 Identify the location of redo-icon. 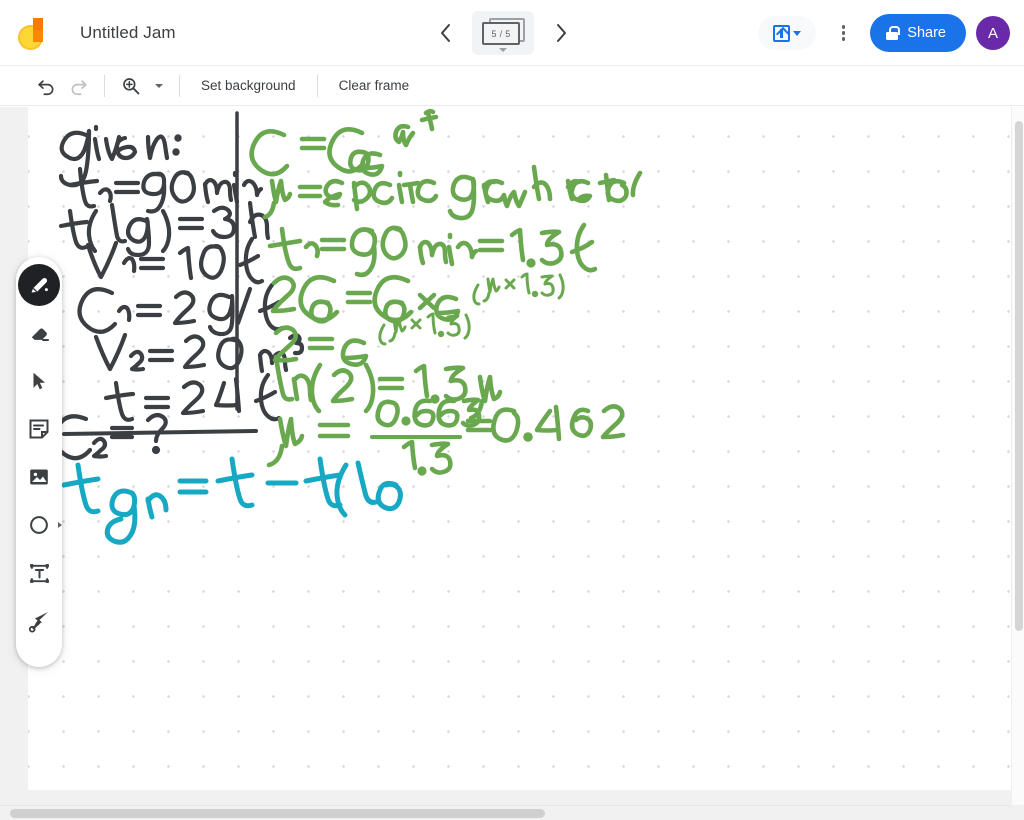
(79, 88).